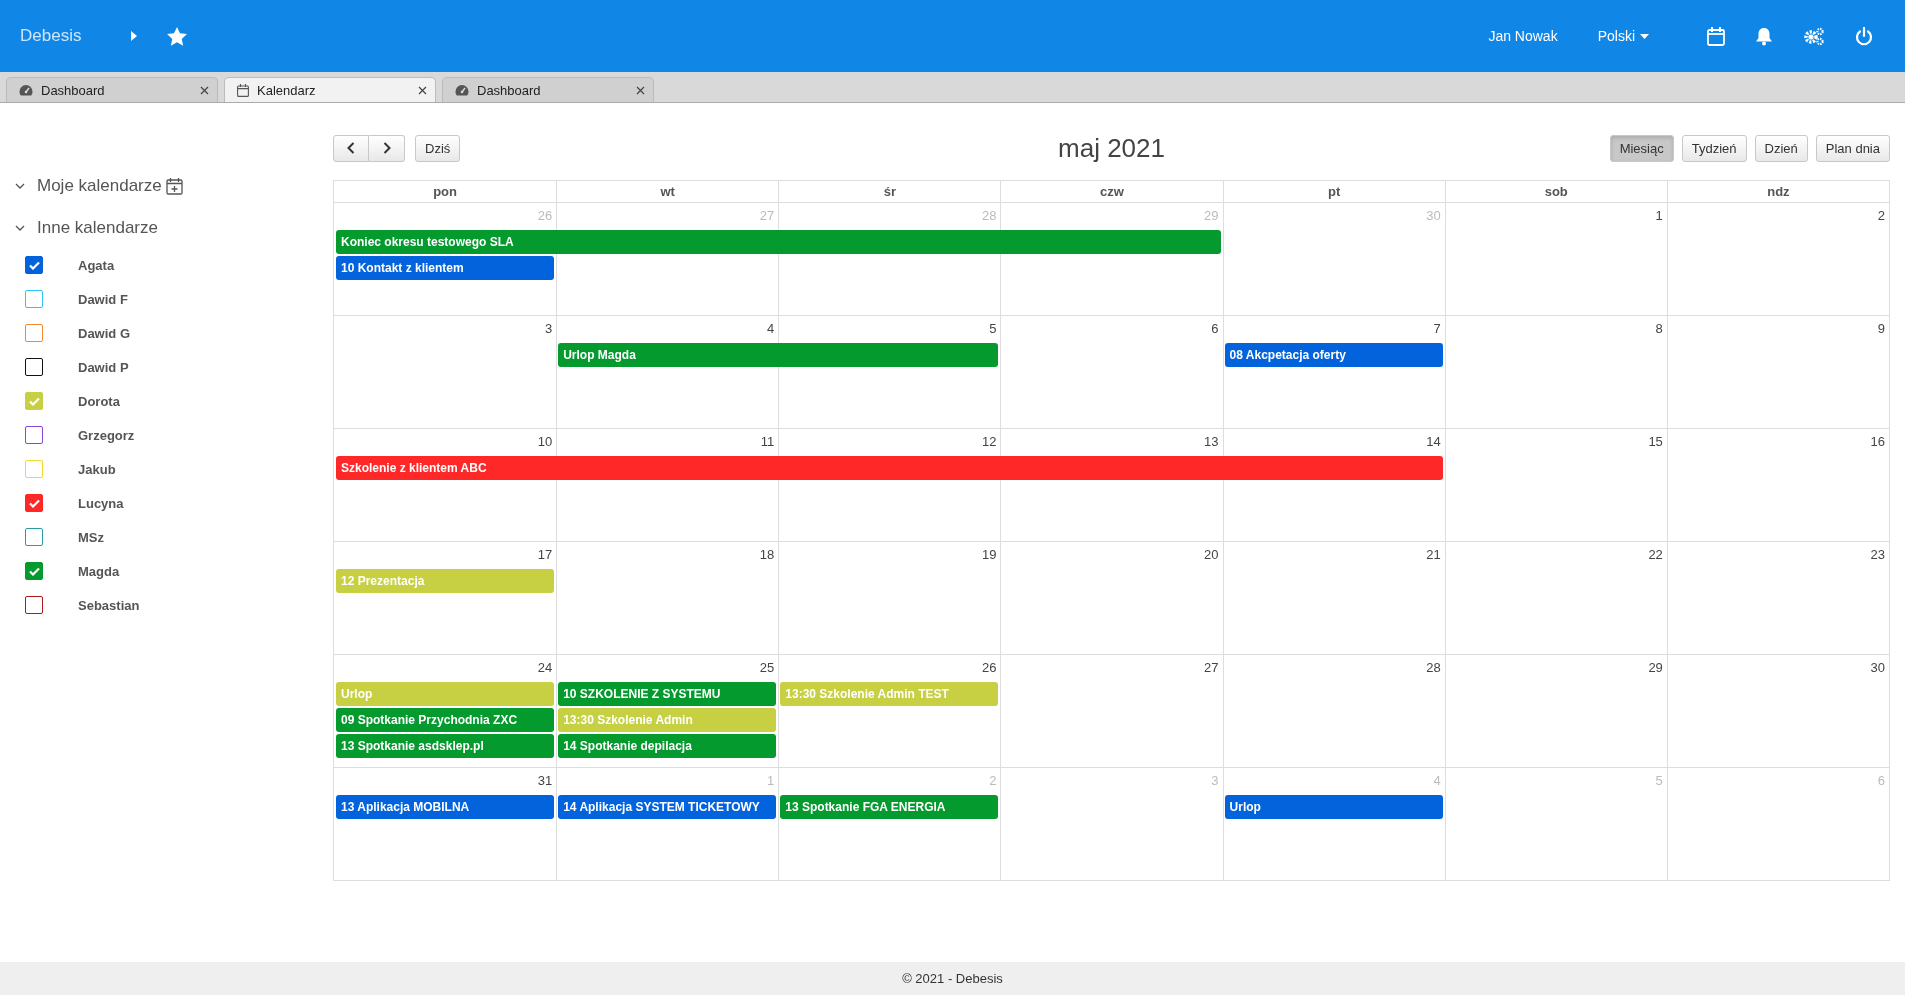  What do you see at coordinates (97, 228) in the screenshot?
I see `section-title: Inne kalendarze` at bounding box center [97, 228].